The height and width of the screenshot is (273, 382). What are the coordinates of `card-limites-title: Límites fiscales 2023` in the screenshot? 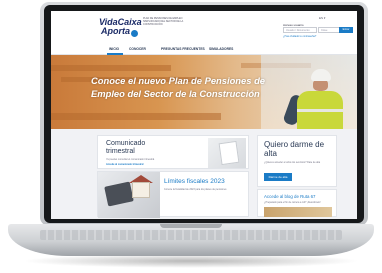 It's located at (194, 181).